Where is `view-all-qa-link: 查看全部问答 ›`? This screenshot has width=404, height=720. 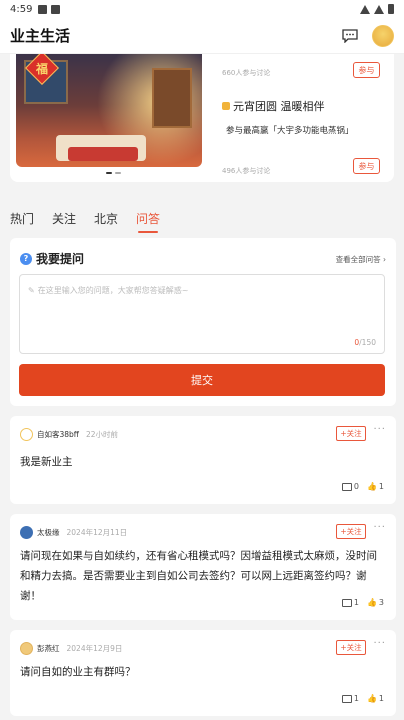
view-all-qa-link: 查看全部问答 › is located at coordinates (361, 259).